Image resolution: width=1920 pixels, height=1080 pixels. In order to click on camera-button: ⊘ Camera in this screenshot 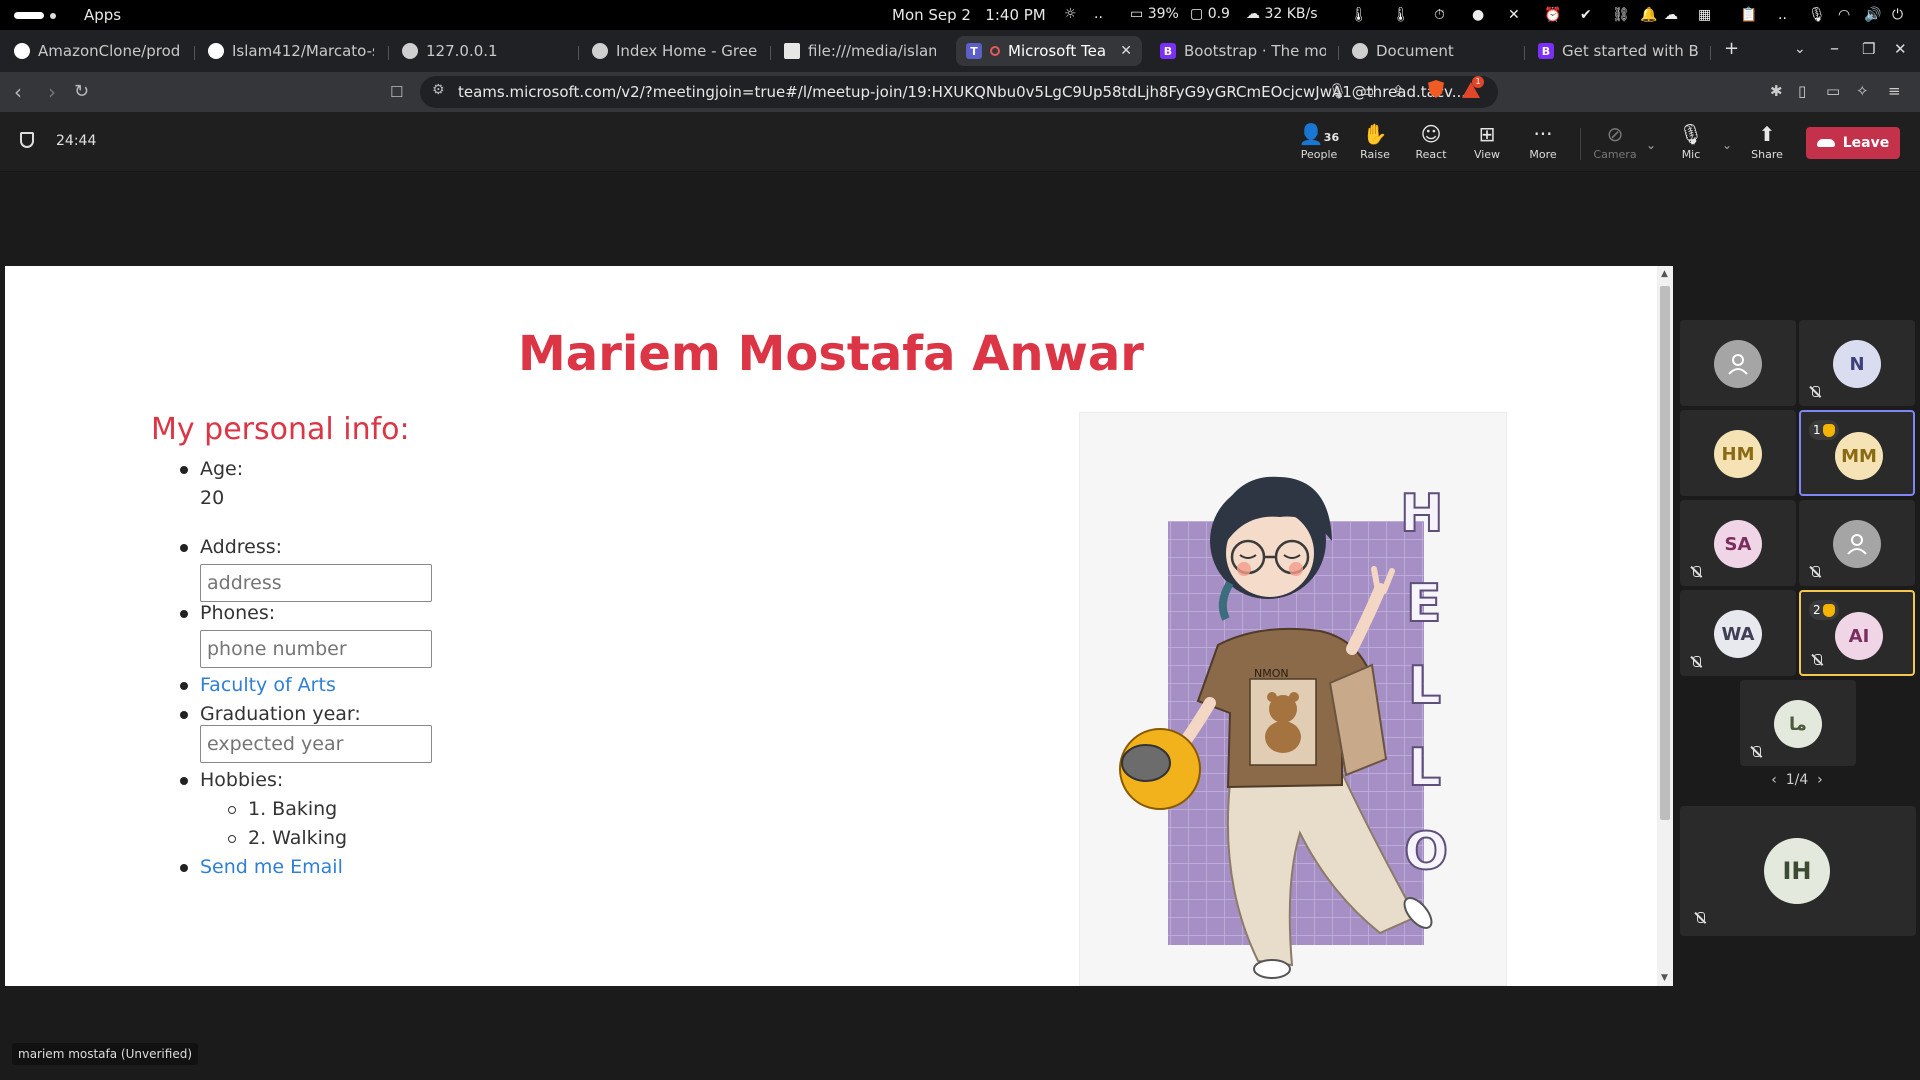, I will do `click(1615, 141)`.